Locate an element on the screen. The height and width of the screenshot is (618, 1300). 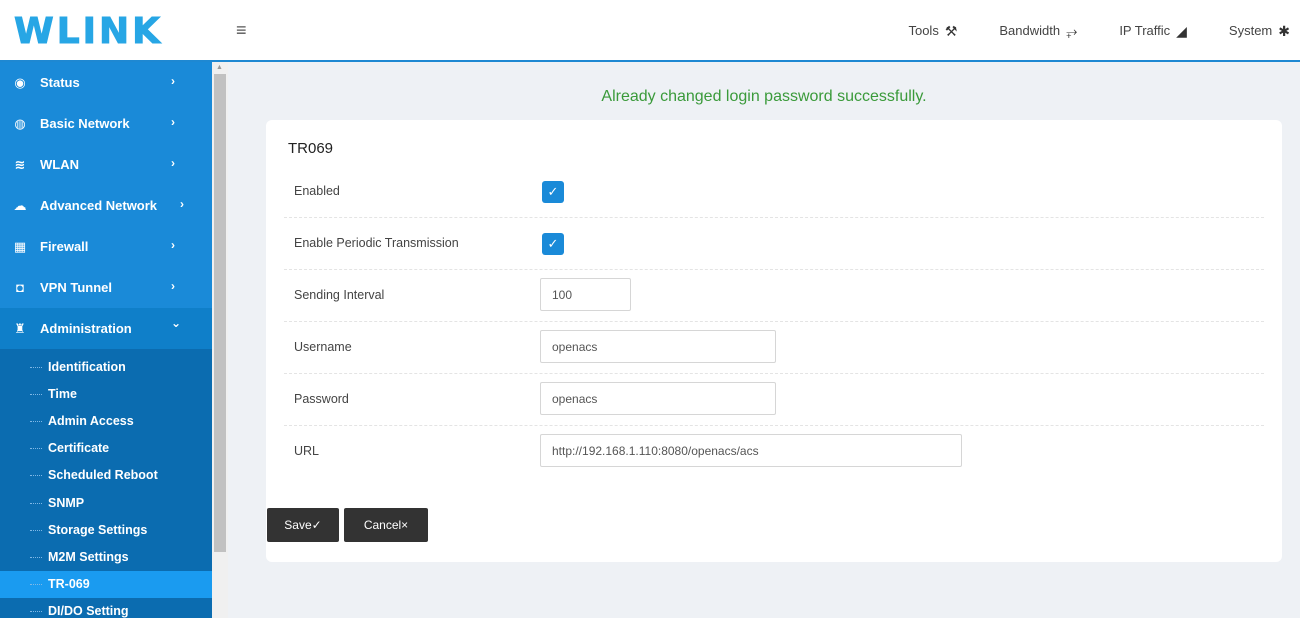
scroll-up-icon: ▲ is located at coordinates (219, 67).